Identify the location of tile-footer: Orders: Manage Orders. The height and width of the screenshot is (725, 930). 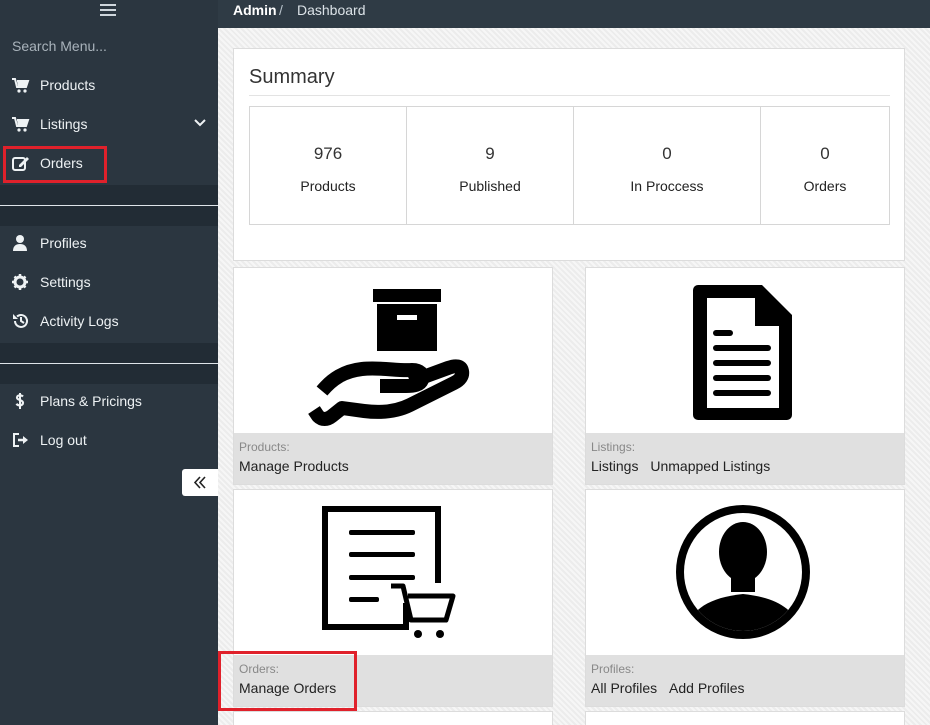
(393, 680).